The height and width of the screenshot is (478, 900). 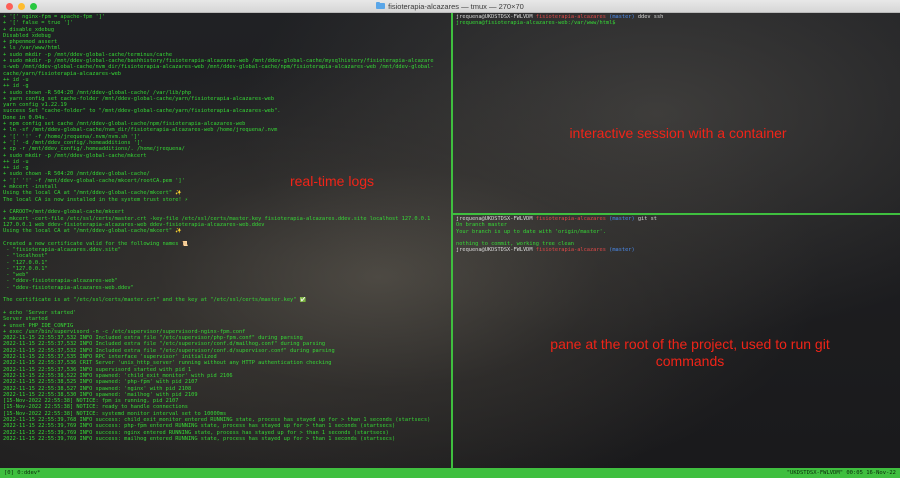 I want to click on window-title: fisioterapia-alcazares — tmux — 270×70, so click(x=456, y=6).